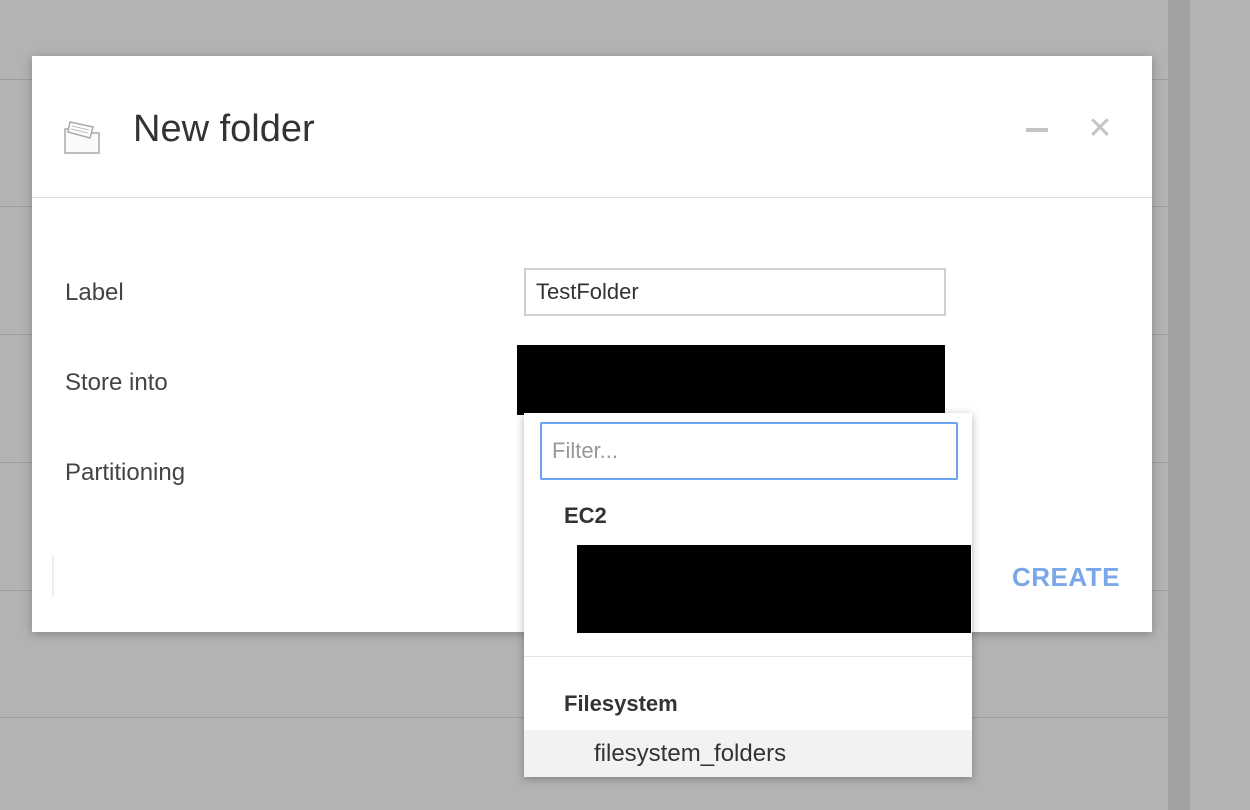 This screenshot has height=810, width=1250. What do you see at coordinates (1037, 129) in the screenshot?
I see `minimize-icon` at bounding box center [1037, 129].